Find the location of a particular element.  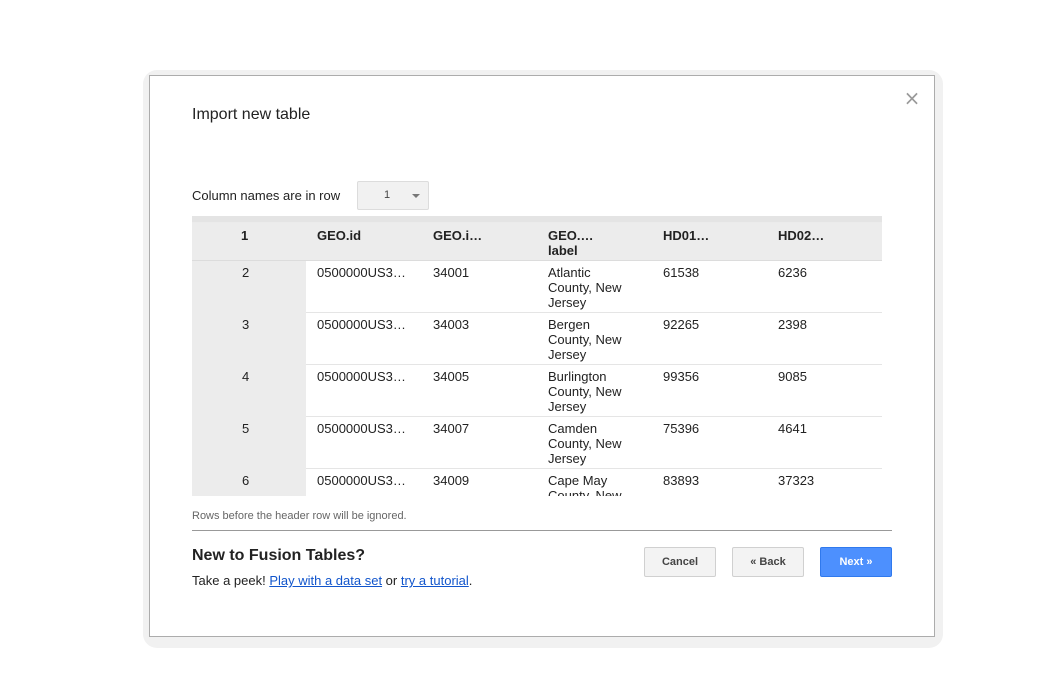

row-number: 6 is located at coordinates (246, 480).